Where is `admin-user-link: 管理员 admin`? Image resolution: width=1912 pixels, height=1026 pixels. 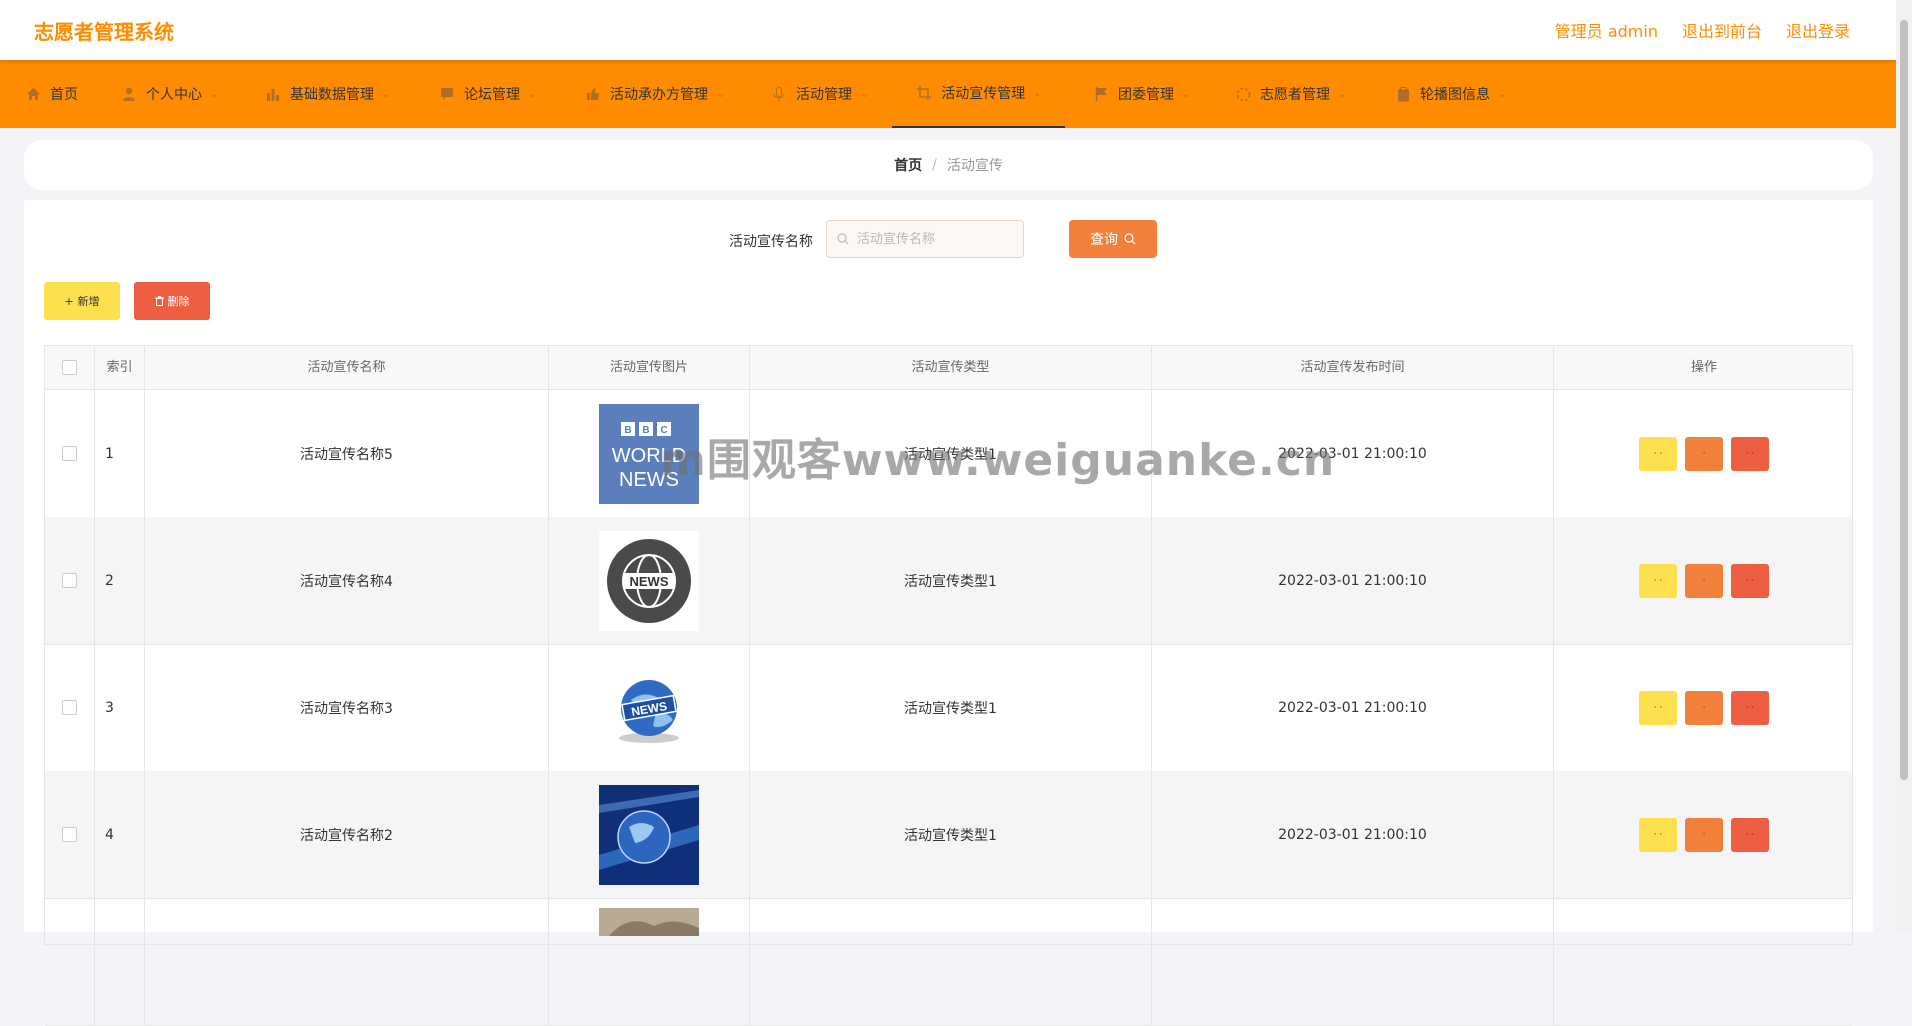
admin-user-link: 管理员 admin is located at coordinates (1606, 30).